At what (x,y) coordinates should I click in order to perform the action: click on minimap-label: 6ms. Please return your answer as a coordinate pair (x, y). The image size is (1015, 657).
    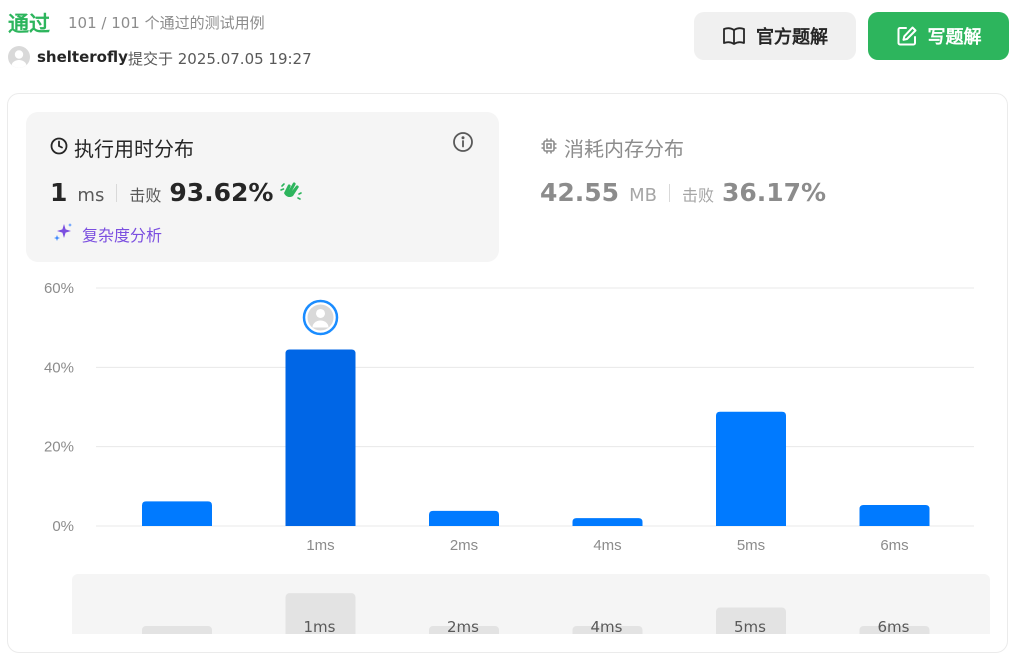
    Looking at the image, I should click on (894, 626).